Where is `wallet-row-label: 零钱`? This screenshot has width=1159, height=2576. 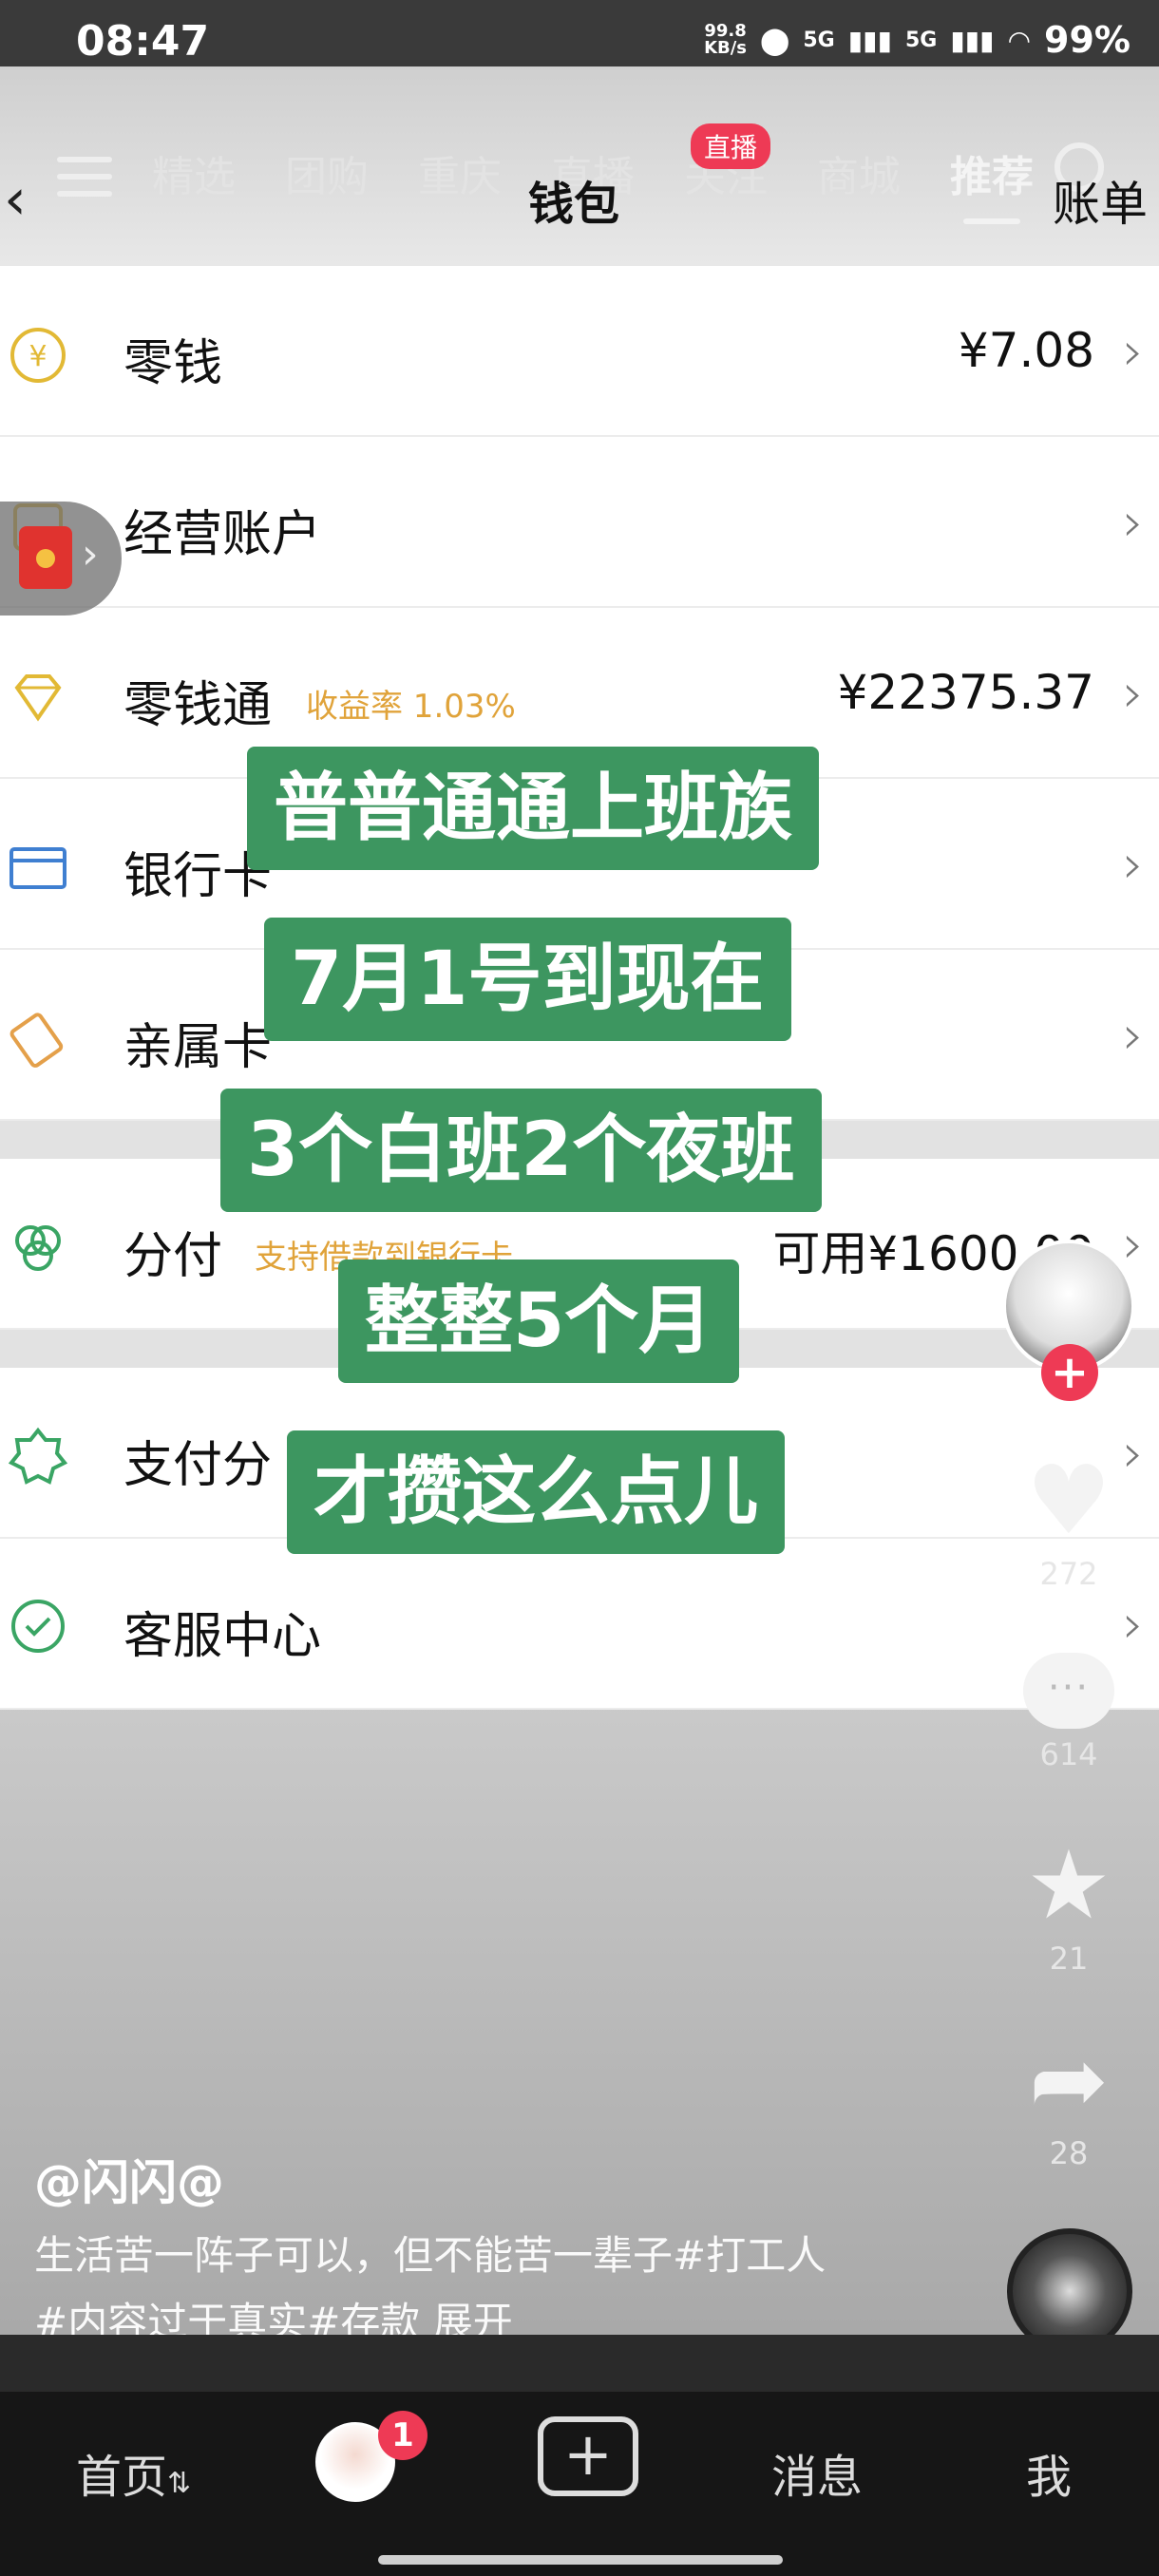 wallet-row-label: 零钱 is located at coordinates (173, 363).